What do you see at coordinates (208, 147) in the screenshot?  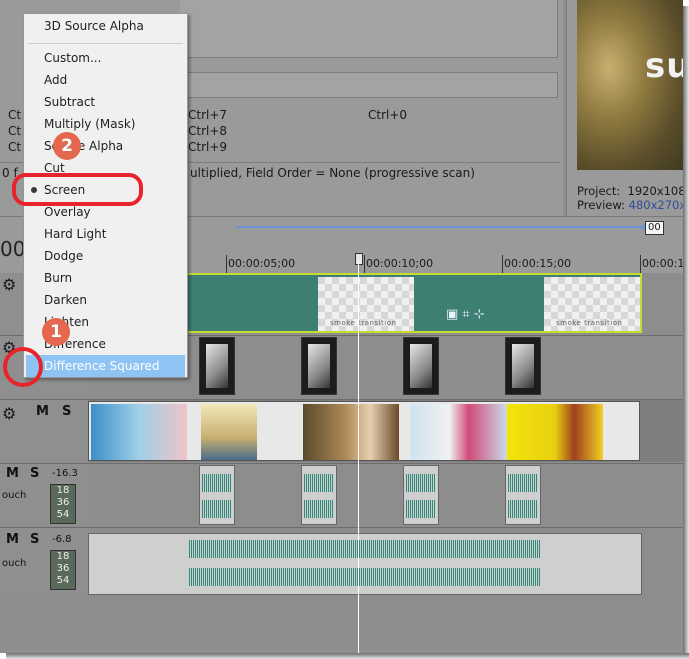 I see `prop-shortcut-col2: Ctrl+9` at bounding box center [208, 147].